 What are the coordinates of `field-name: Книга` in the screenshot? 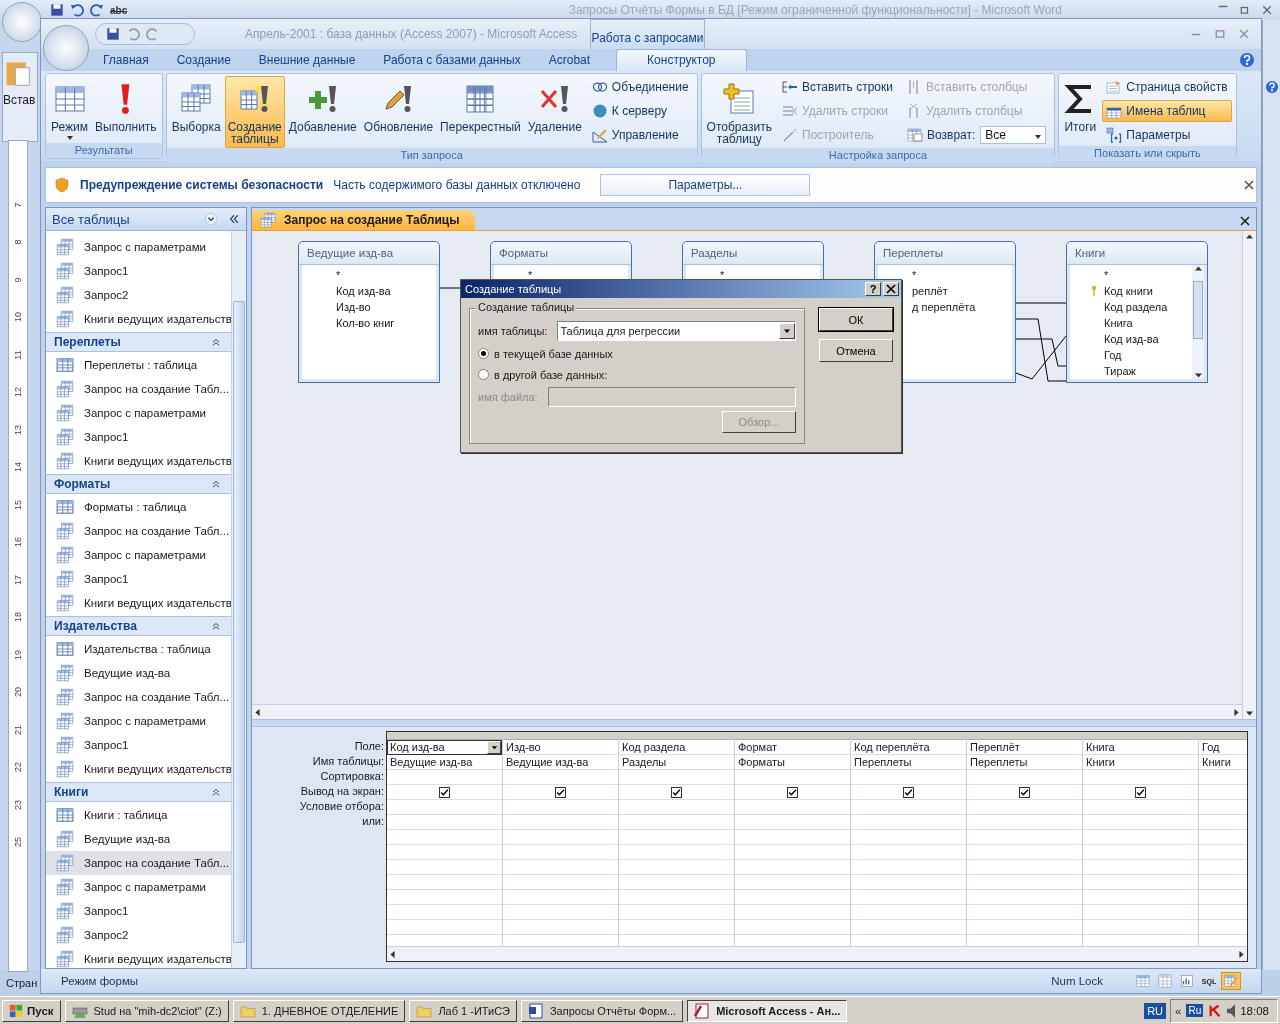 It's located at (1118, 323).